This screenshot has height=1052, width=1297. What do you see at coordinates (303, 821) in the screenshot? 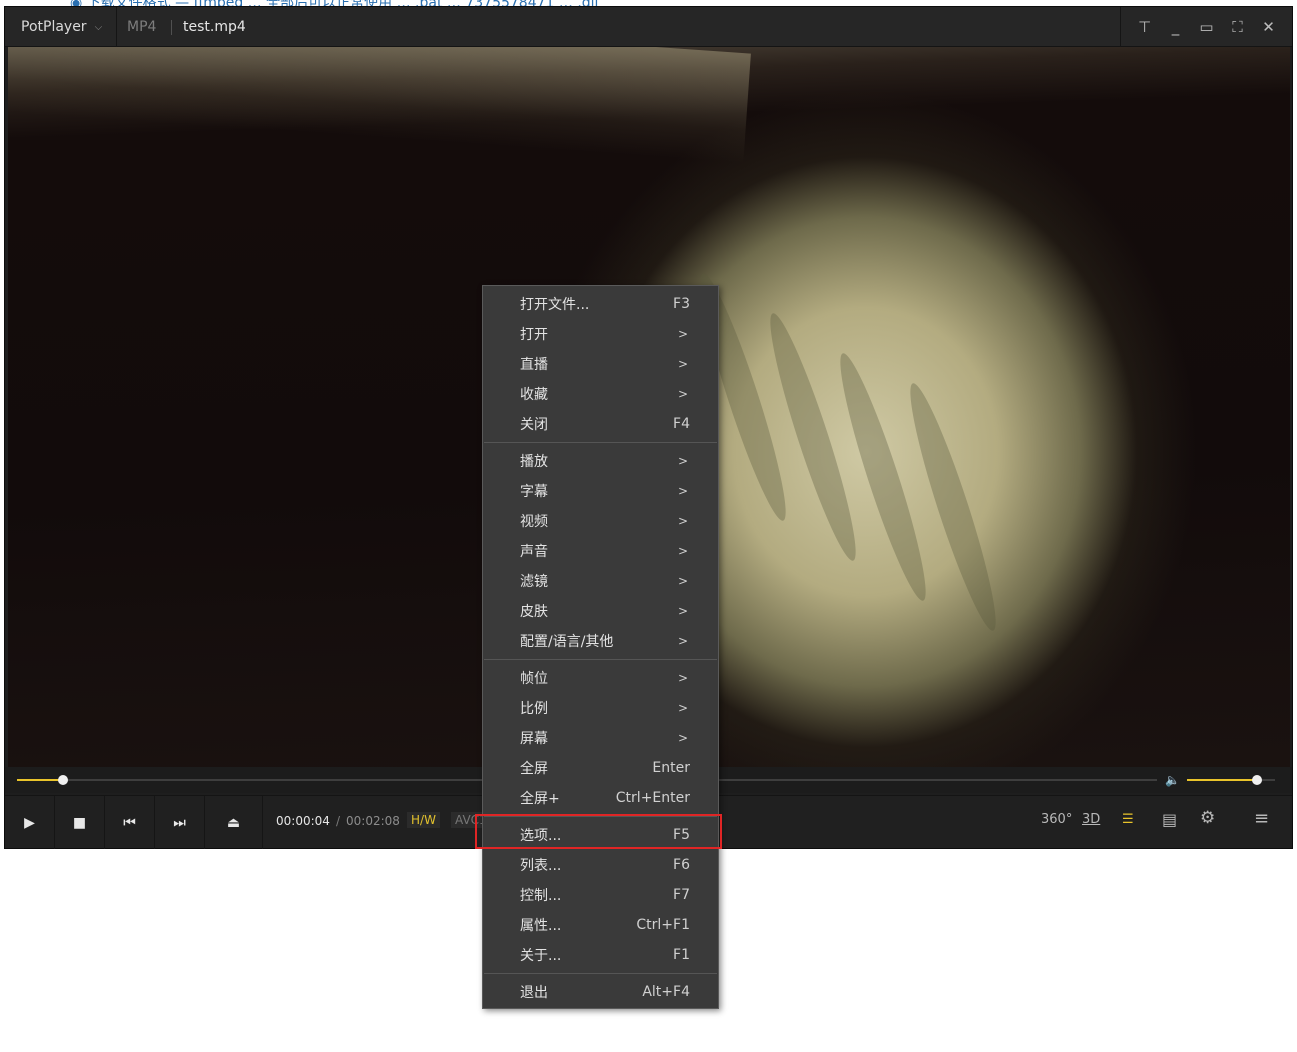
I see `current-time: 00:00:04` at bounding box center [303, 821].